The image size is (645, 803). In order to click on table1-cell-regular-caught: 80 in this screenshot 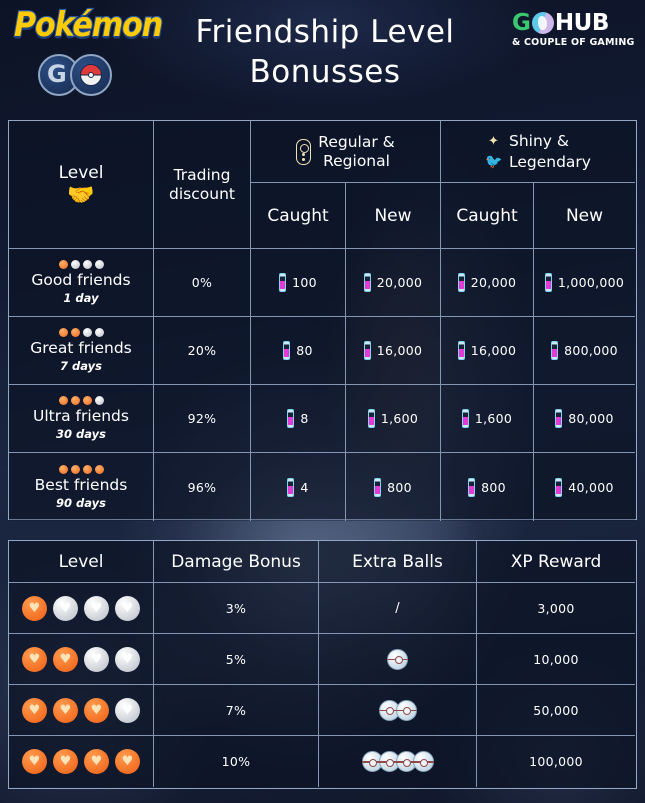, I will do `click(298, 351)`.